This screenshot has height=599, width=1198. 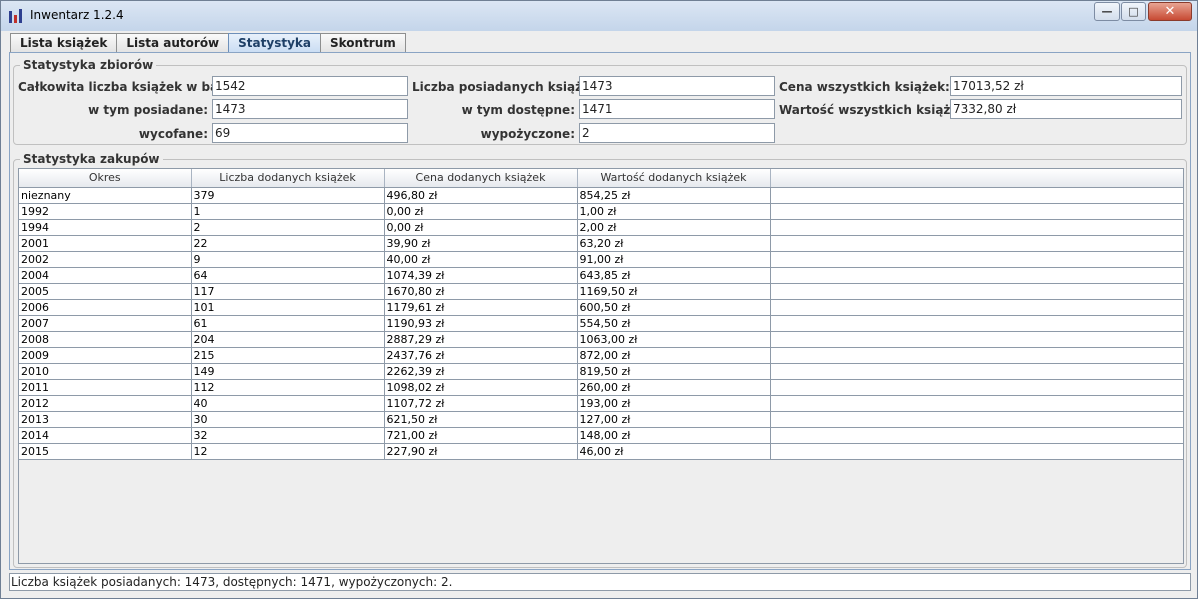 I want to click on table-row: 1992 1 0,00 zł 1,00 zł, so click(x=601, y=211).